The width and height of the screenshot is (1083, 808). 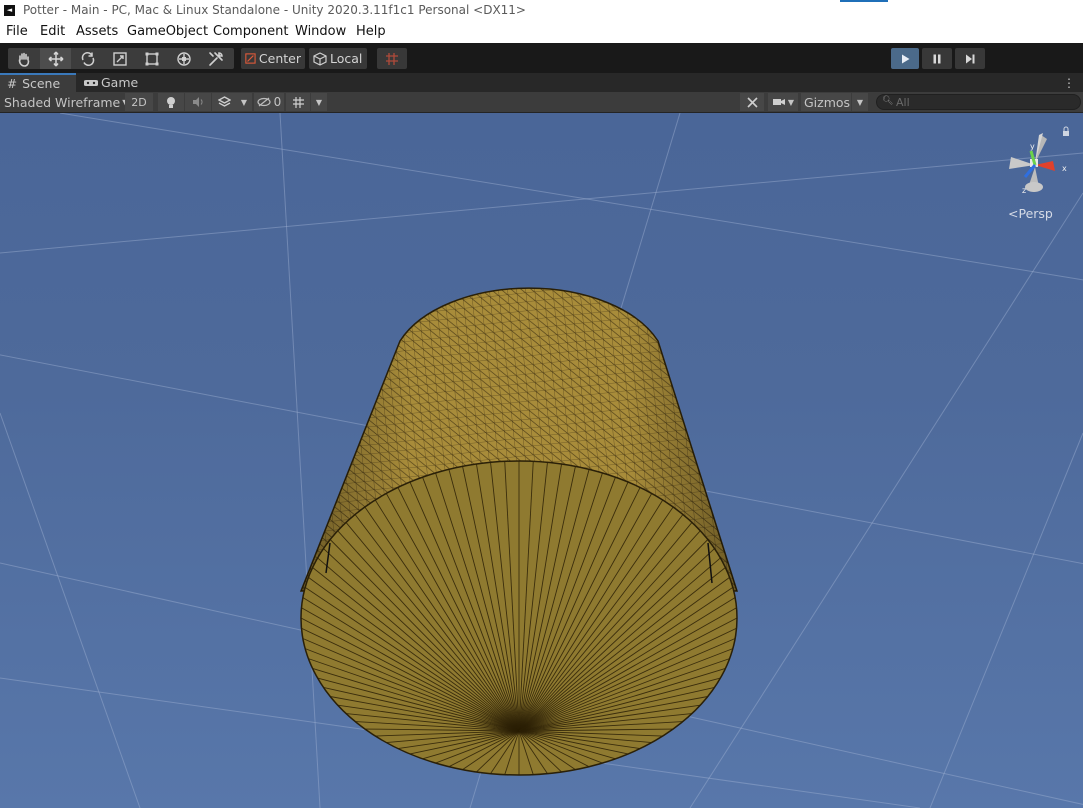 I want to click on camera-icon, so click(x=778, y=102).